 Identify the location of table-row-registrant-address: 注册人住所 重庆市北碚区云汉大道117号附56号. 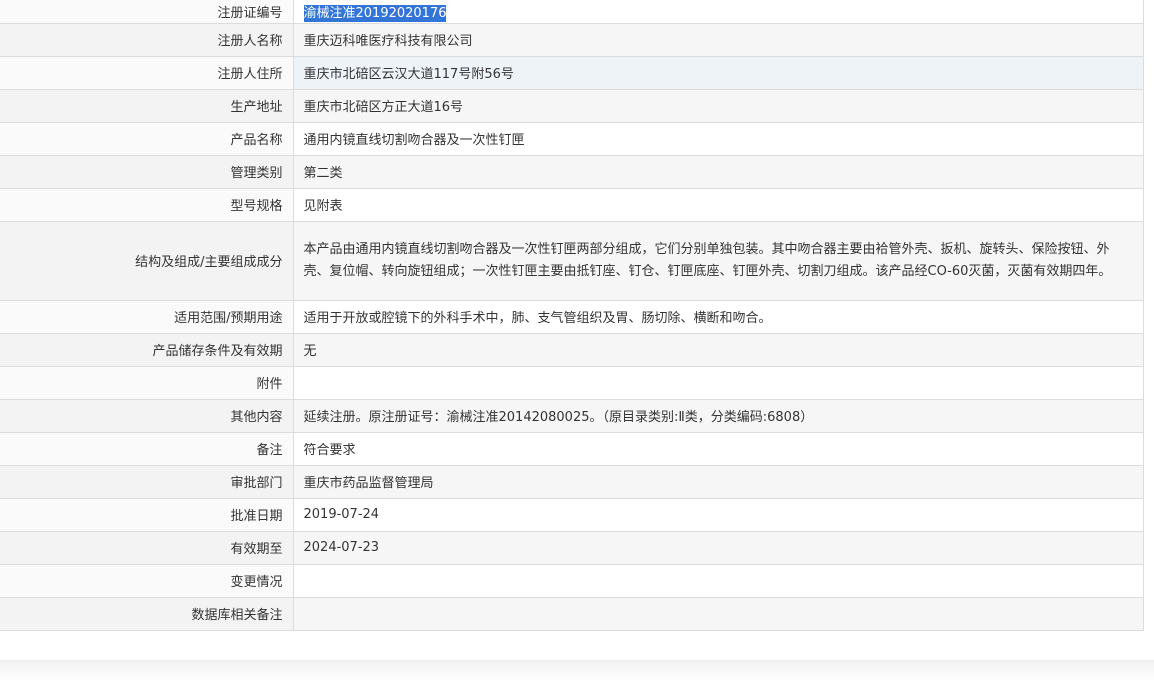
(571, 73).